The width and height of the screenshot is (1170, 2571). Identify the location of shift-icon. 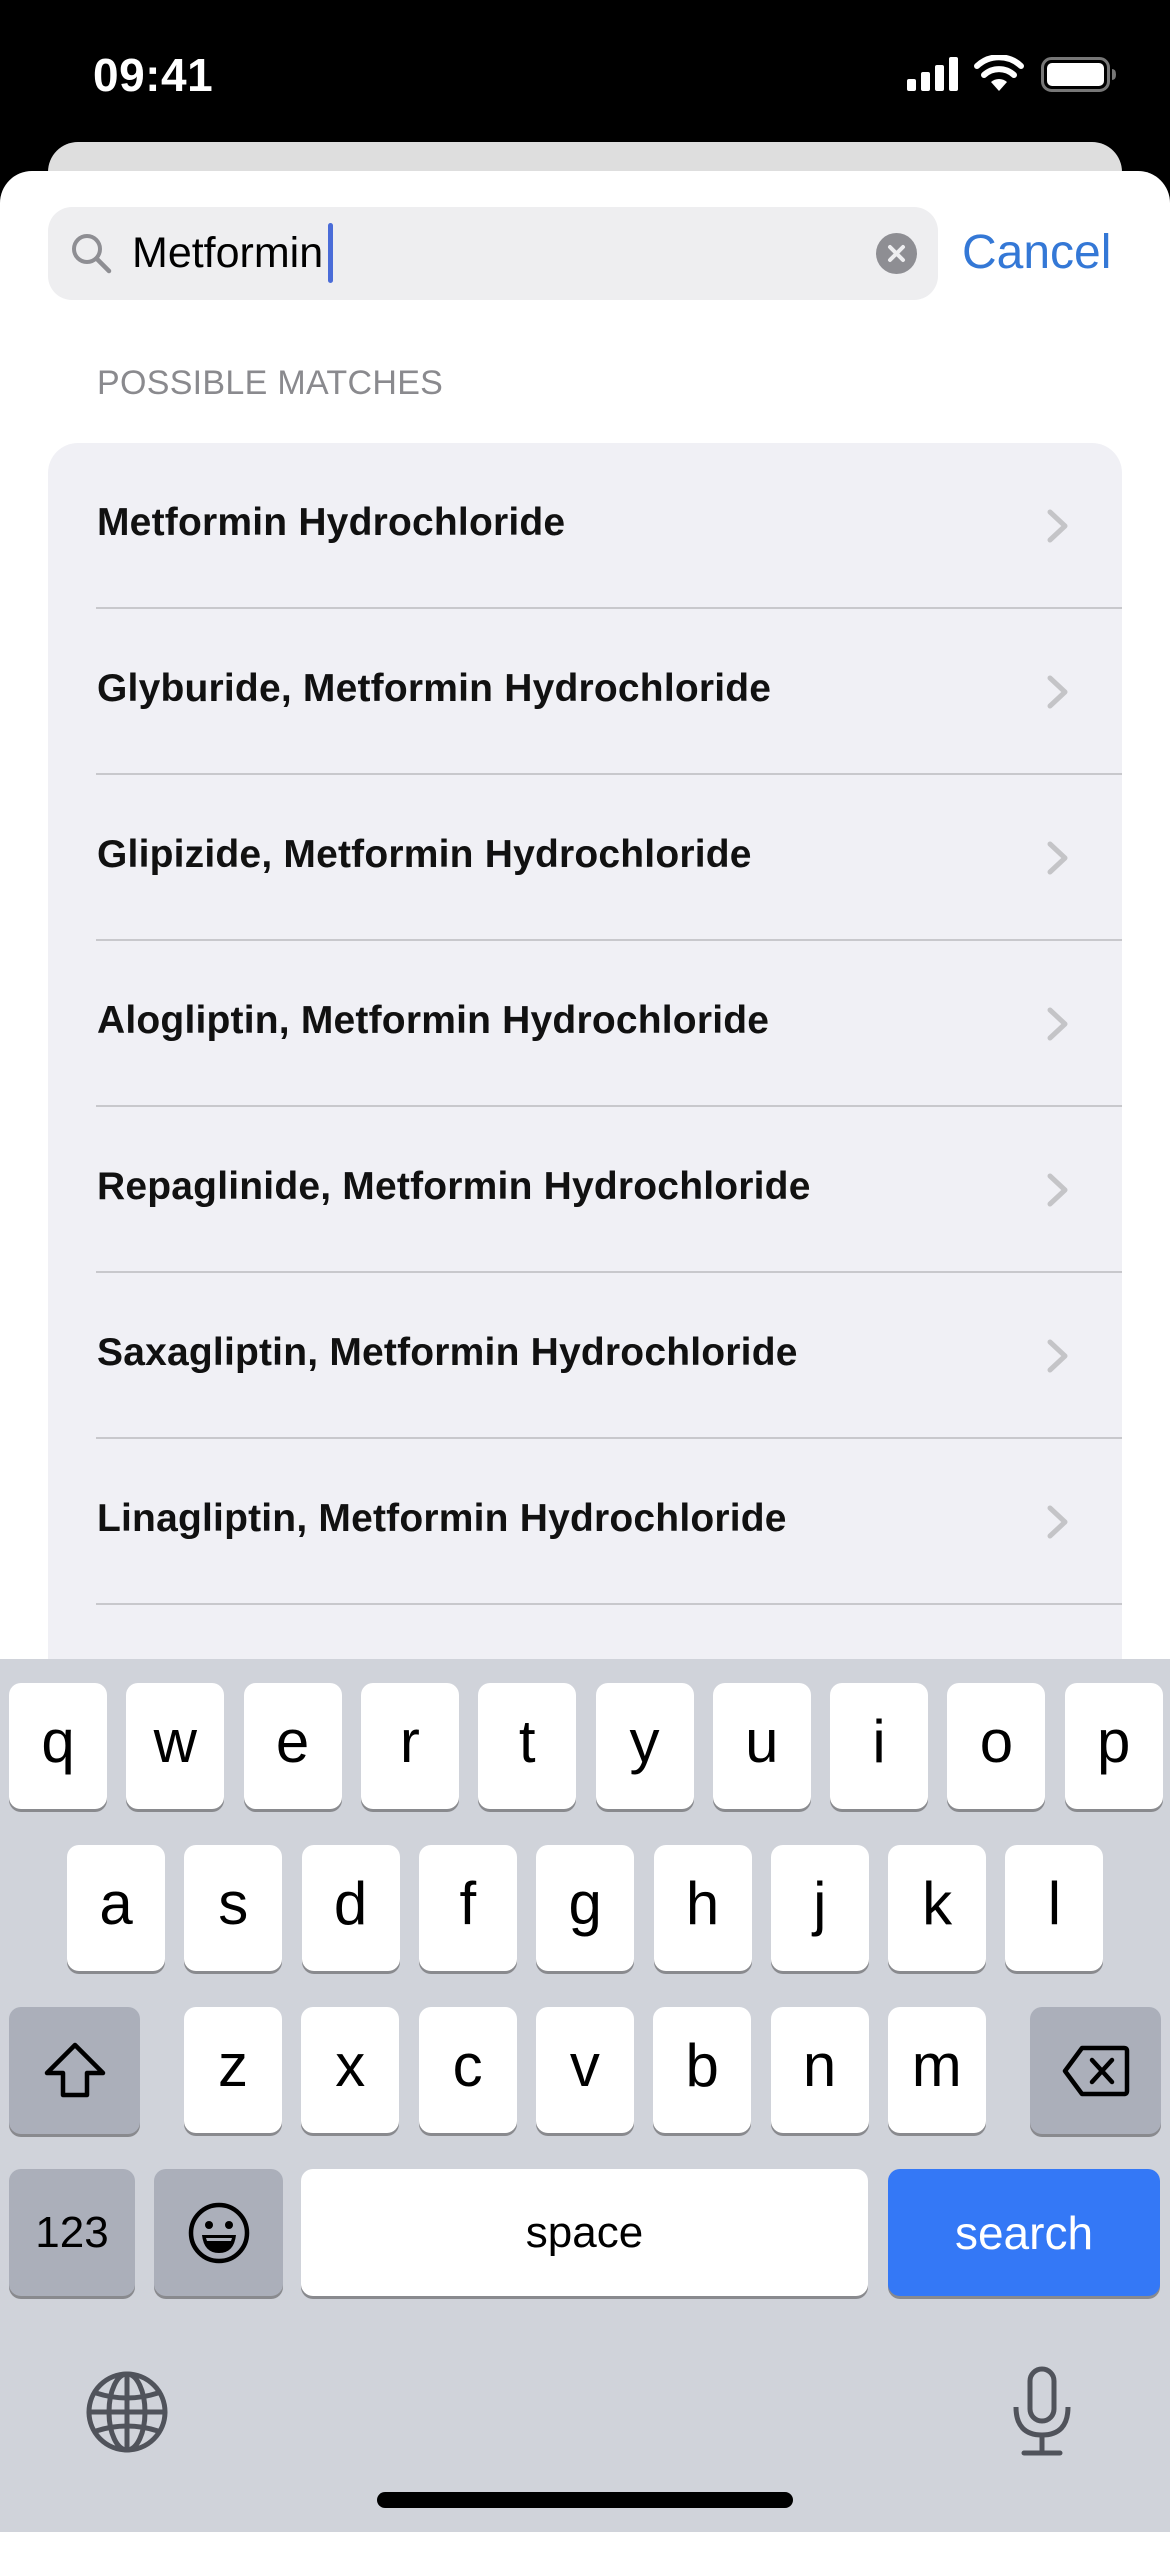
(74, 2069).